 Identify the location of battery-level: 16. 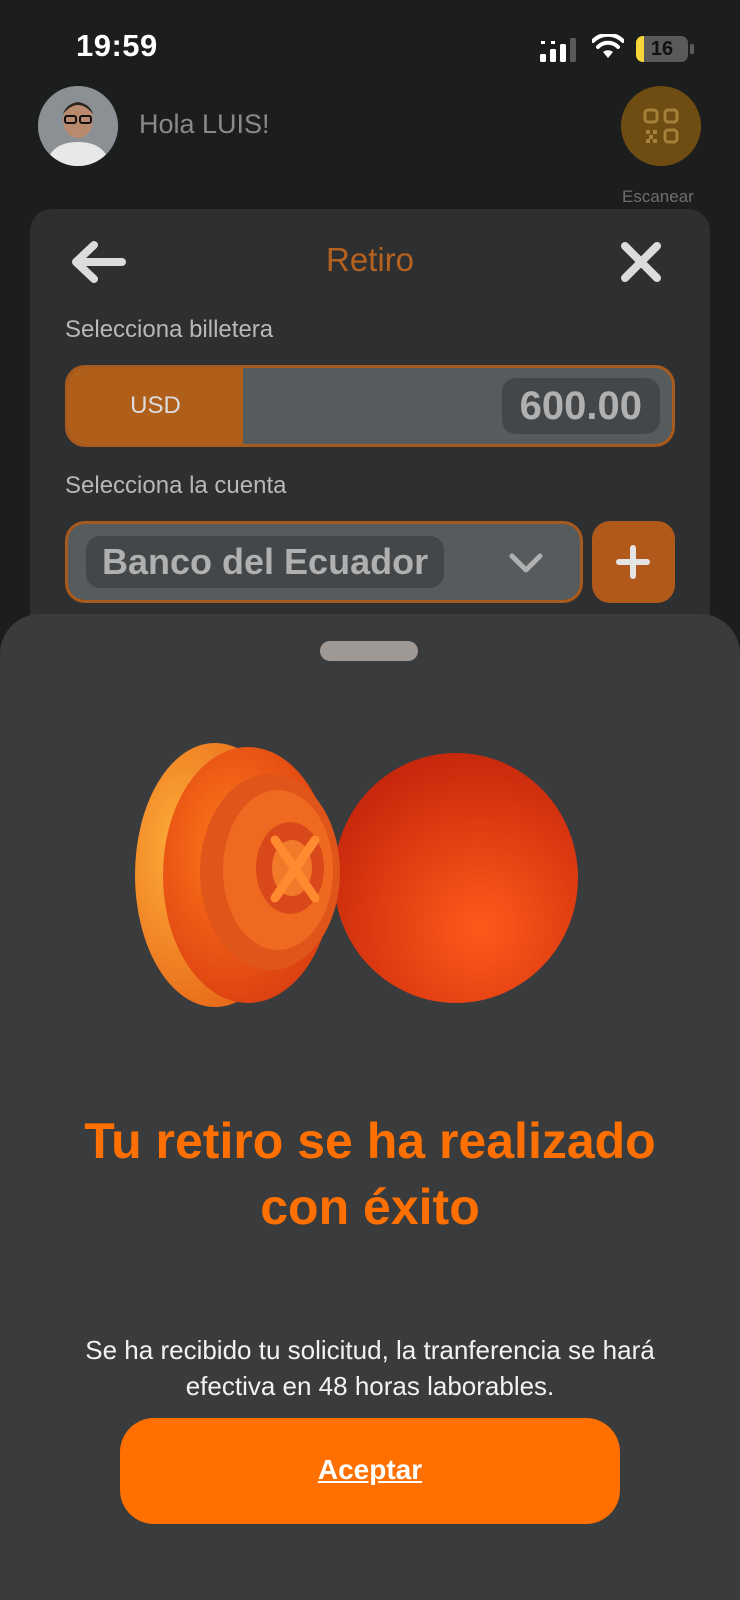
(662, 49).